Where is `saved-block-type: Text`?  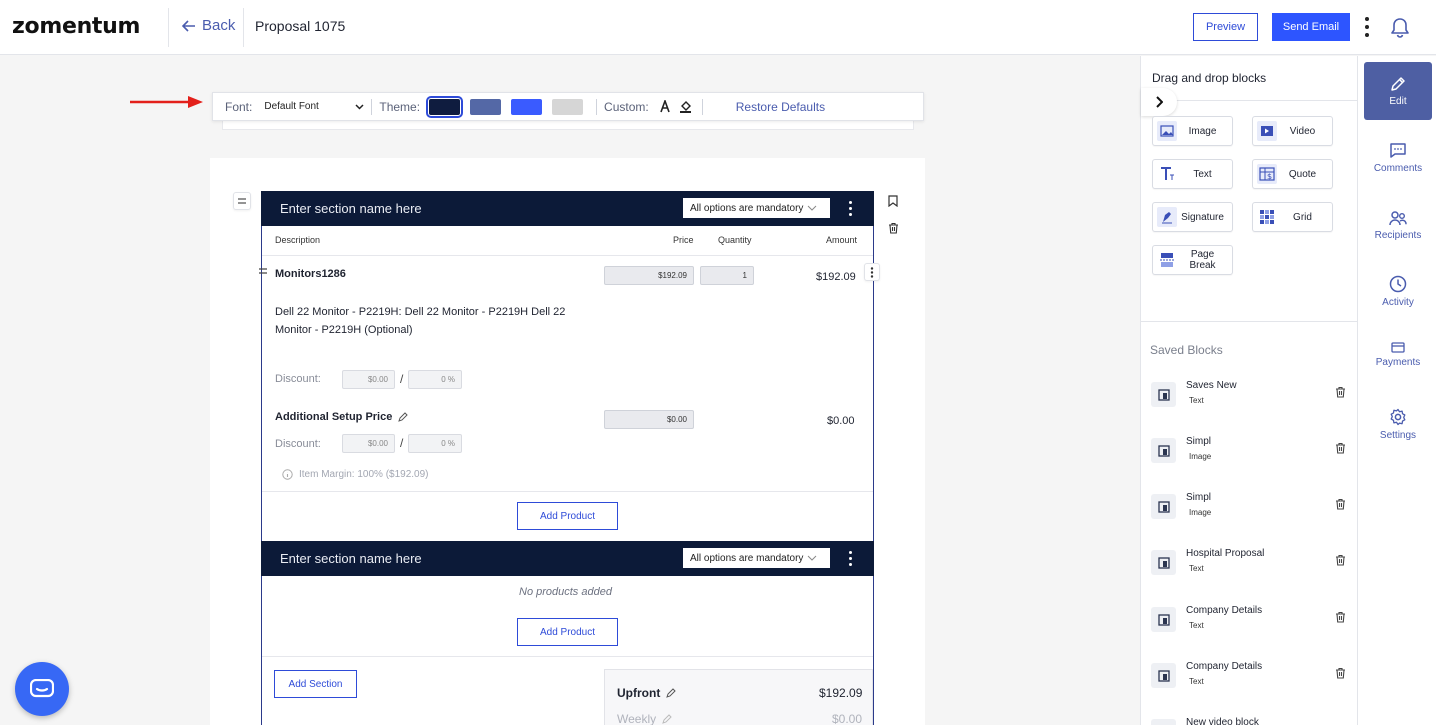 saved-block-type: Text is located at coordinates (1196, 681).